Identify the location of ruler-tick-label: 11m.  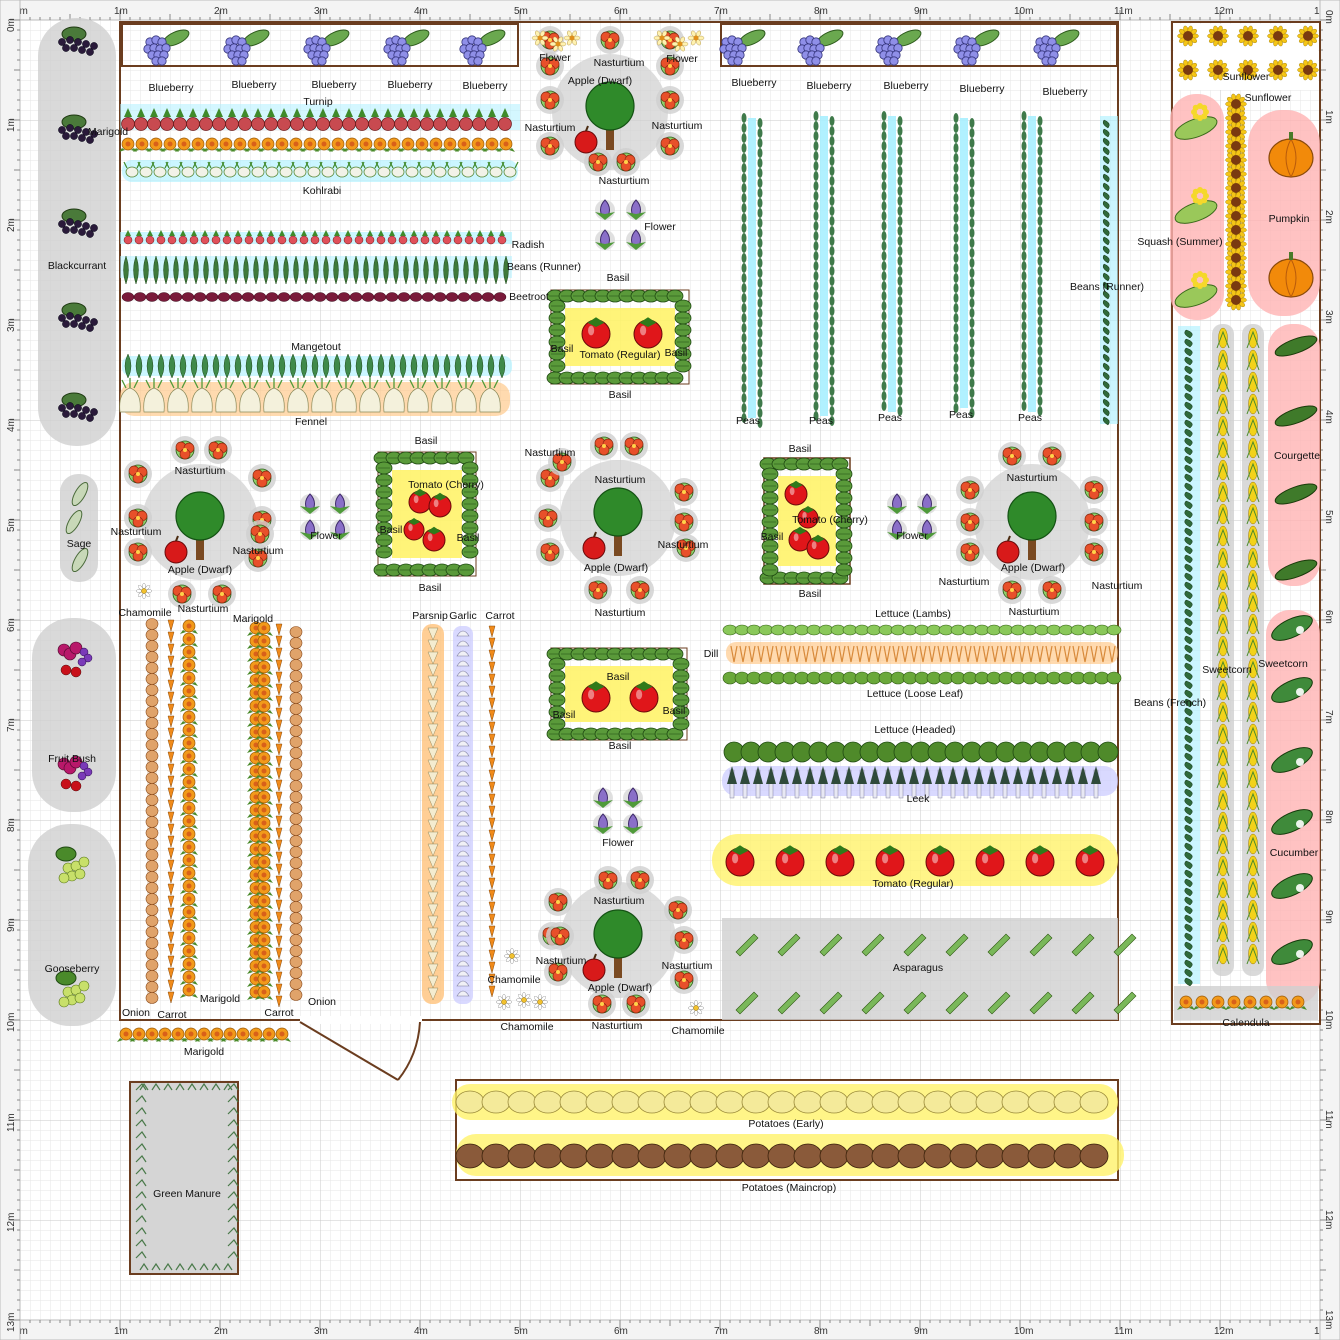
(1123, 11).